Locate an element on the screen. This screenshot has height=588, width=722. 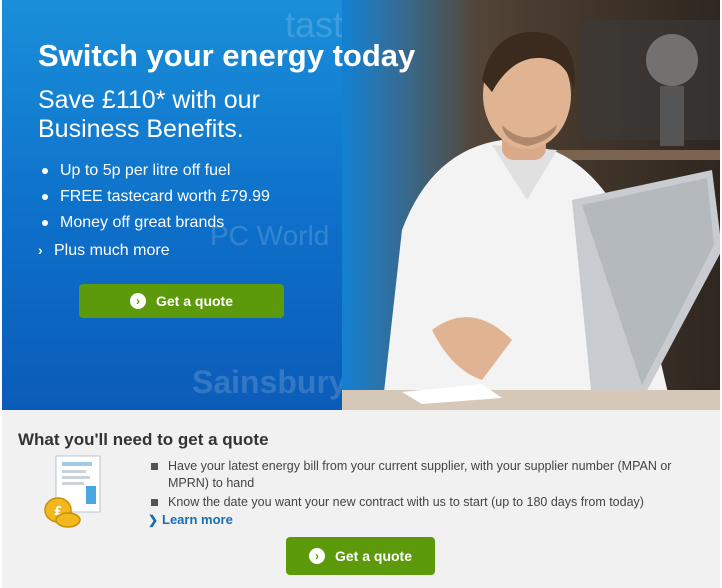
benefit-label: FREE tastecard worth £79.99 is located at coordinates (165, 196).